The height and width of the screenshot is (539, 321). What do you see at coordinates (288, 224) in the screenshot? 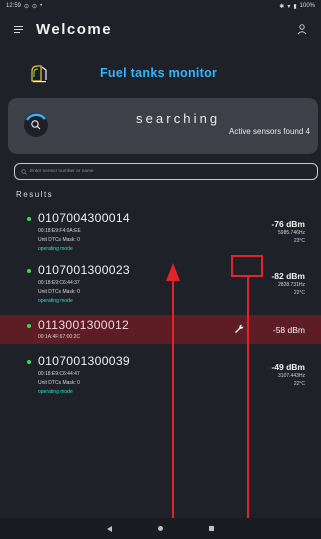
I see `sensor-signal: -76 dBm` at bounding box center [288, 224].